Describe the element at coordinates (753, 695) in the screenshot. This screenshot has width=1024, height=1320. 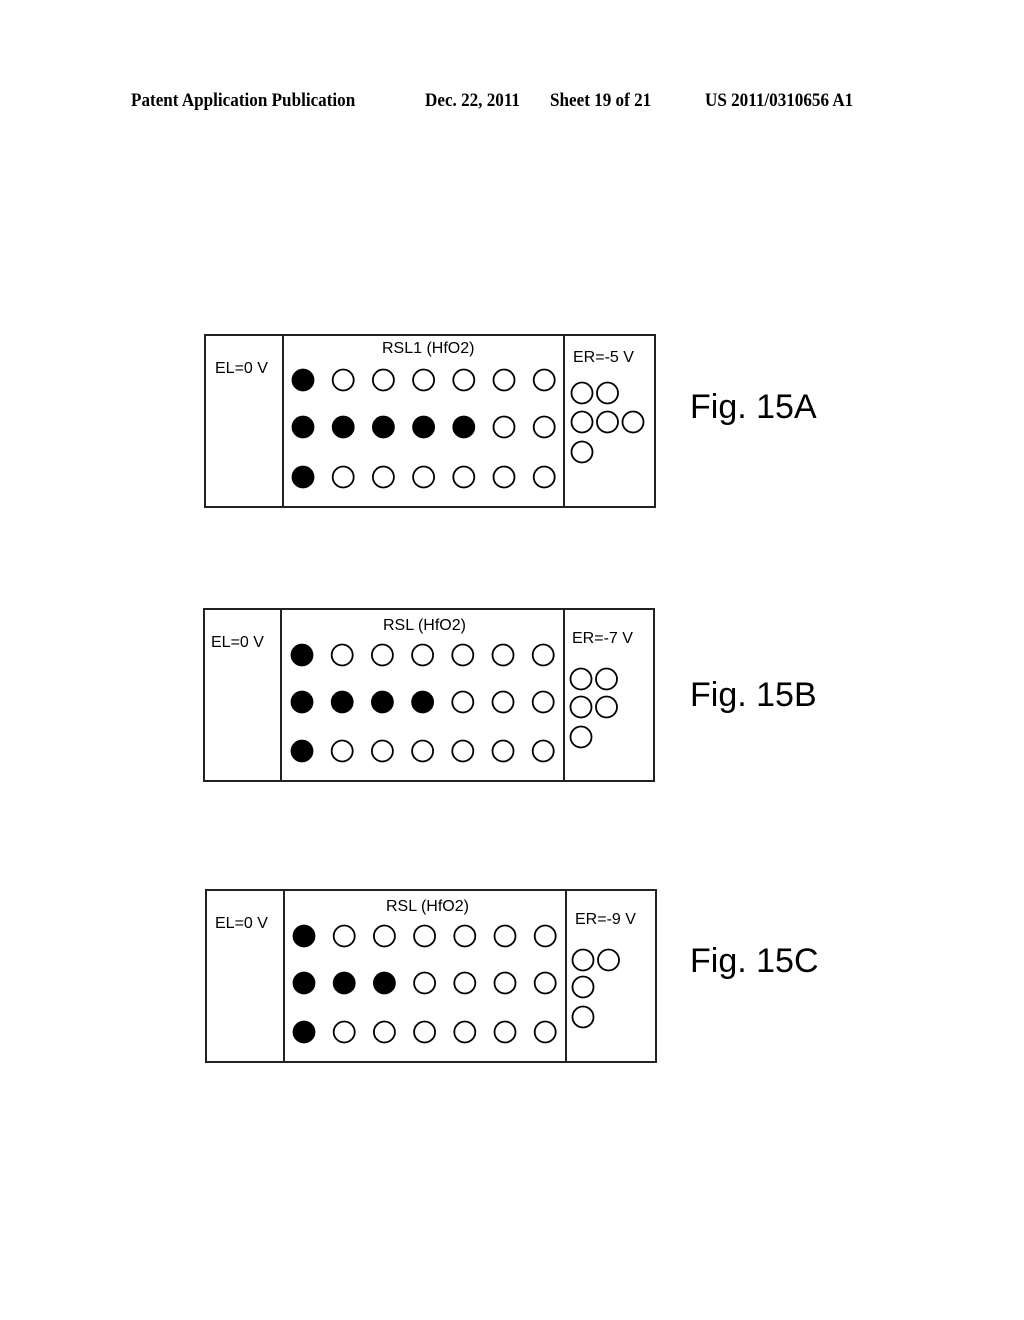
I see `figure-label-15b: Fig. 15B` at that location.